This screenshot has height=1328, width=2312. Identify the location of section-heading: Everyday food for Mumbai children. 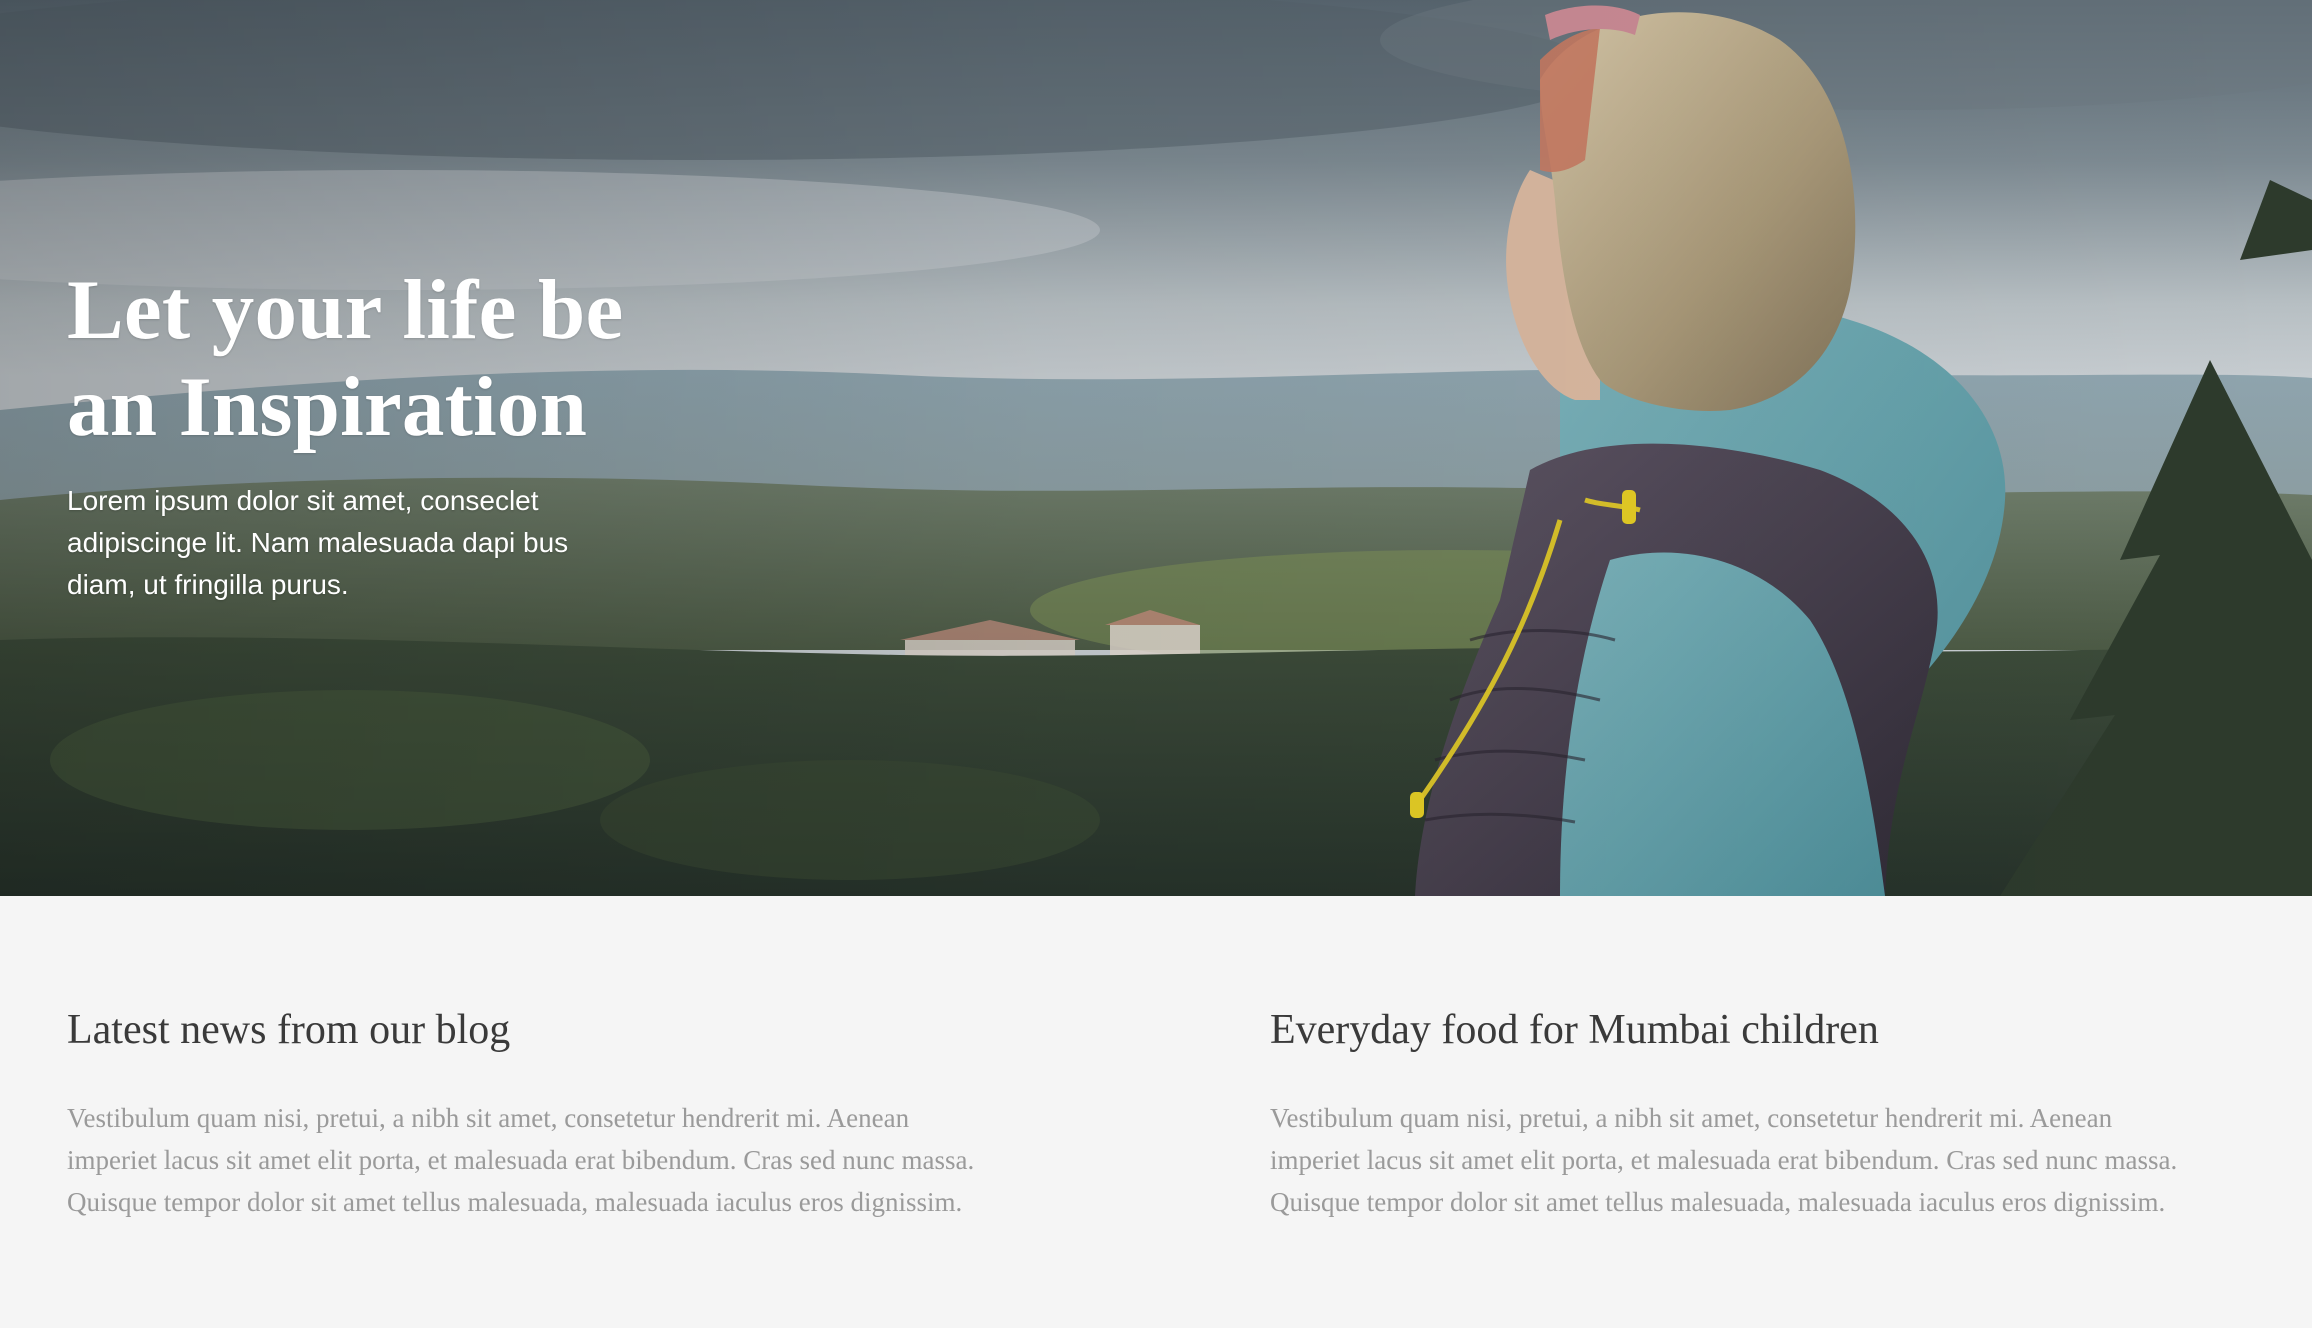
(1574, 1030).